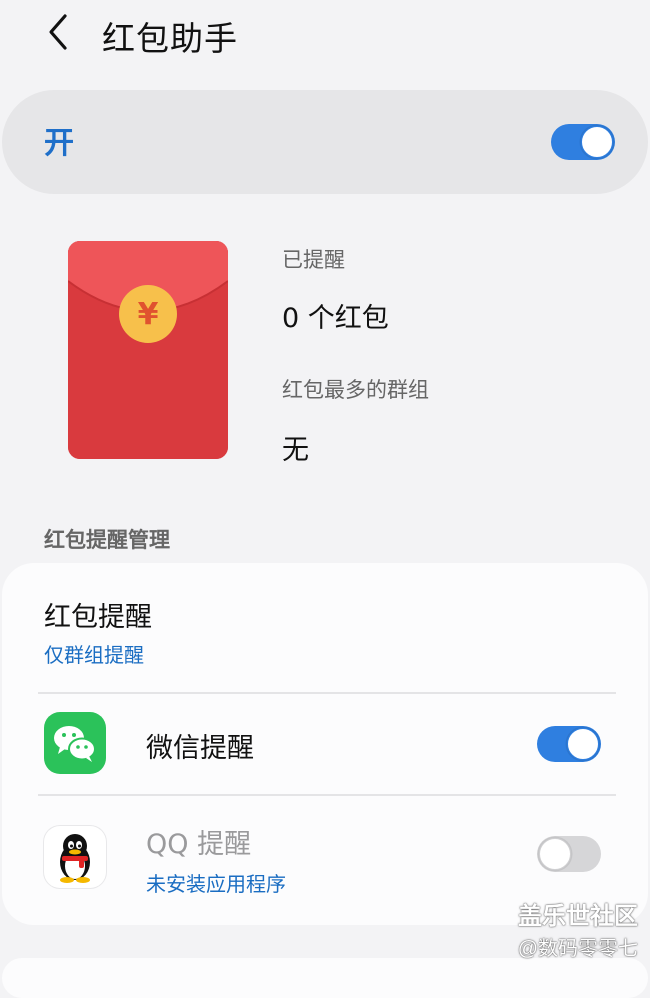 Image resolution: width=650 pixels, height=998 pixels. I want to click on top-group-label: 红包最多的群组, so click(355, 390).